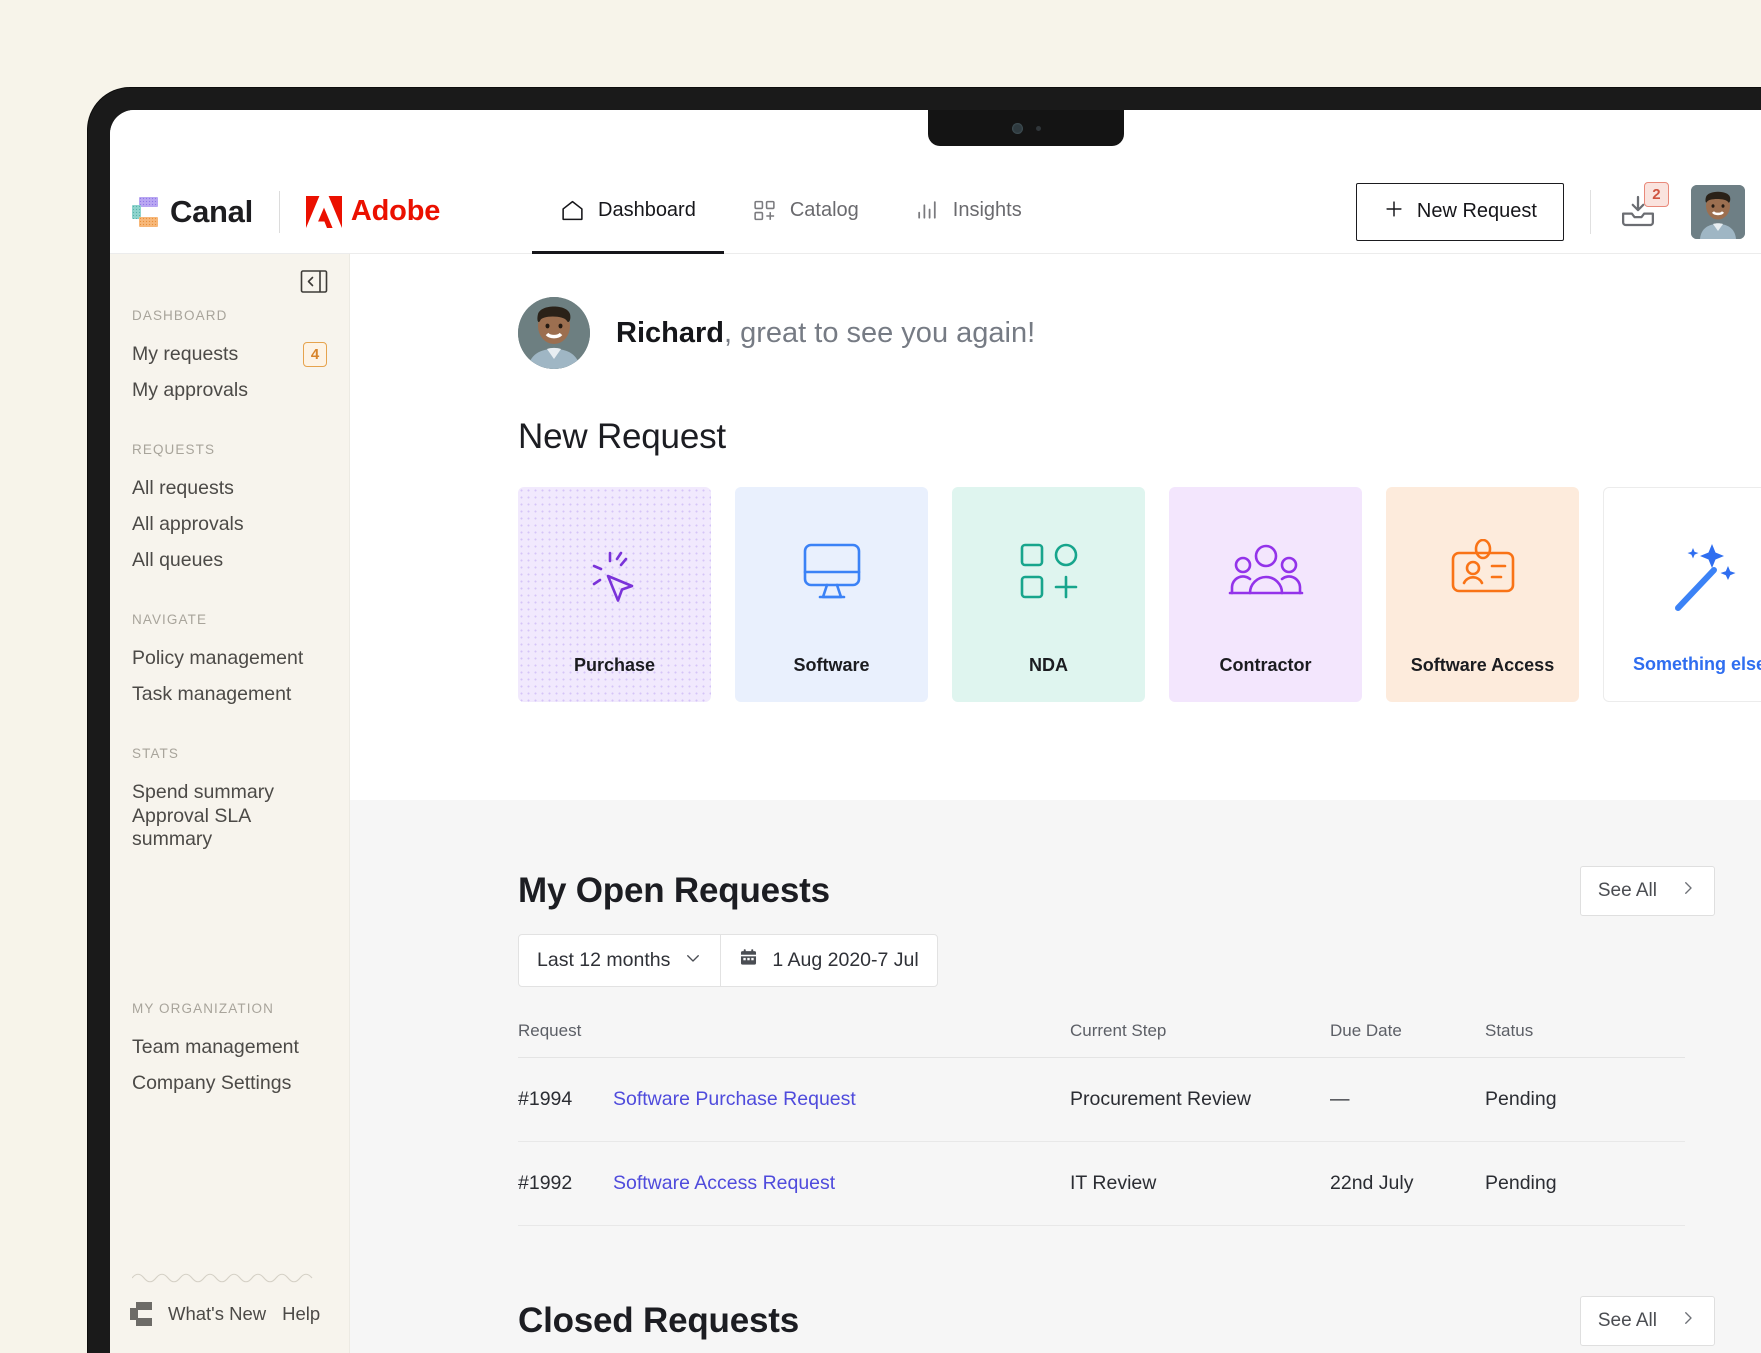 The image size is (1761, 1353). I want to click on user-menu: Richard Marketing, so click(1725, 211).